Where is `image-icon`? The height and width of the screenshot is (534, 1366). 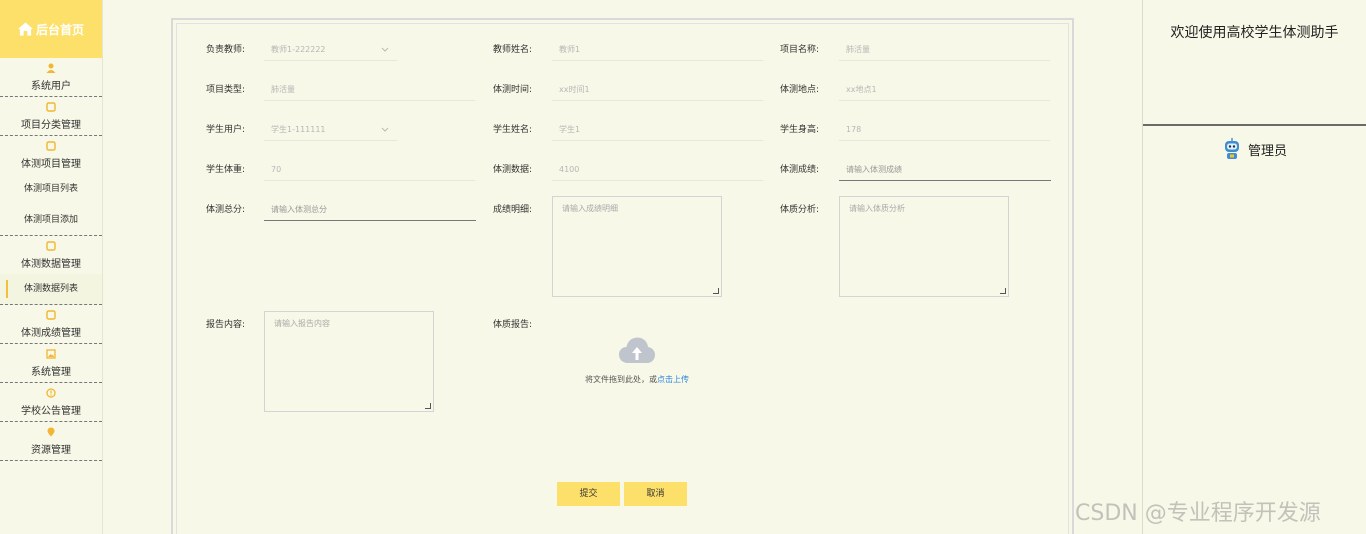 image-icon is located at coordinates (51, 354).